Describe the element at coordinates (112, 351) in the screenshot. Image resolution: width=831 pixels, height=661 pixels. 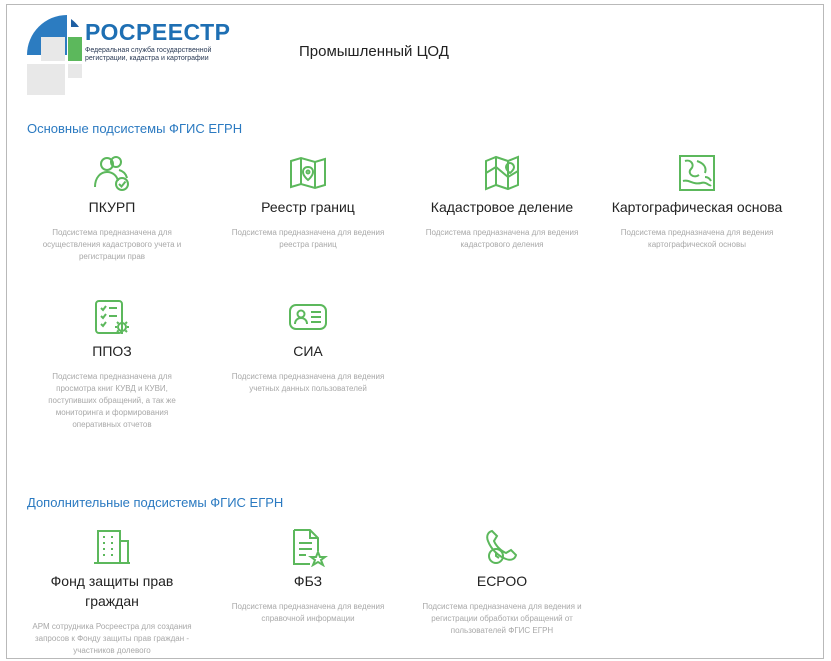
I see `tile-name: ППОЗ` at that location.